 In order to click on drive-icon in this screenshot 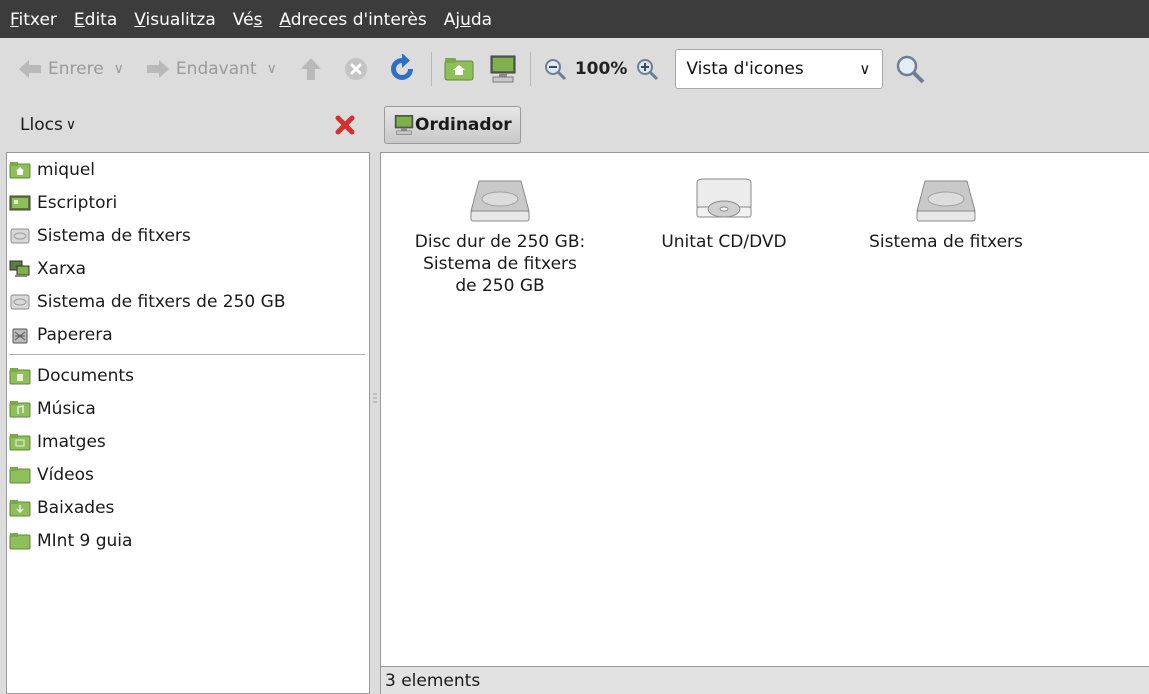, I will do `click(20, 301)`.